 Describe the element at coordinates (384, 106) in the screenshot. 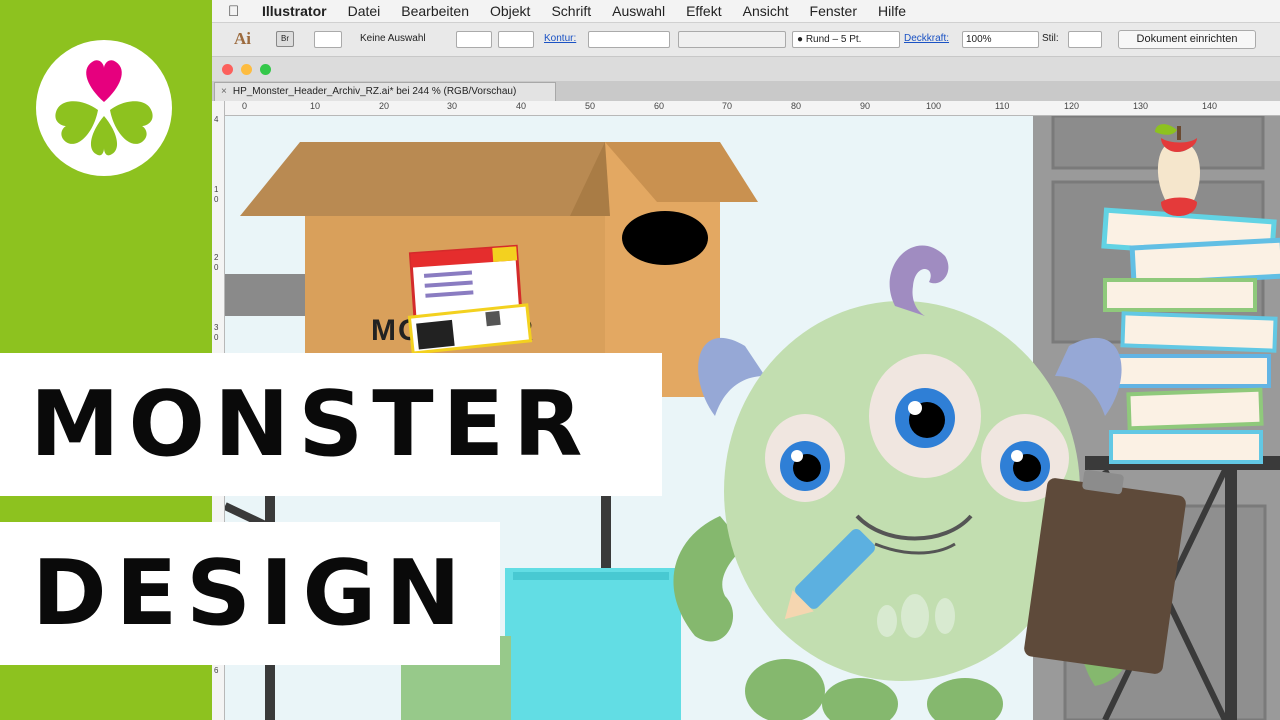

I see `ruler-tick: 20` at that location.